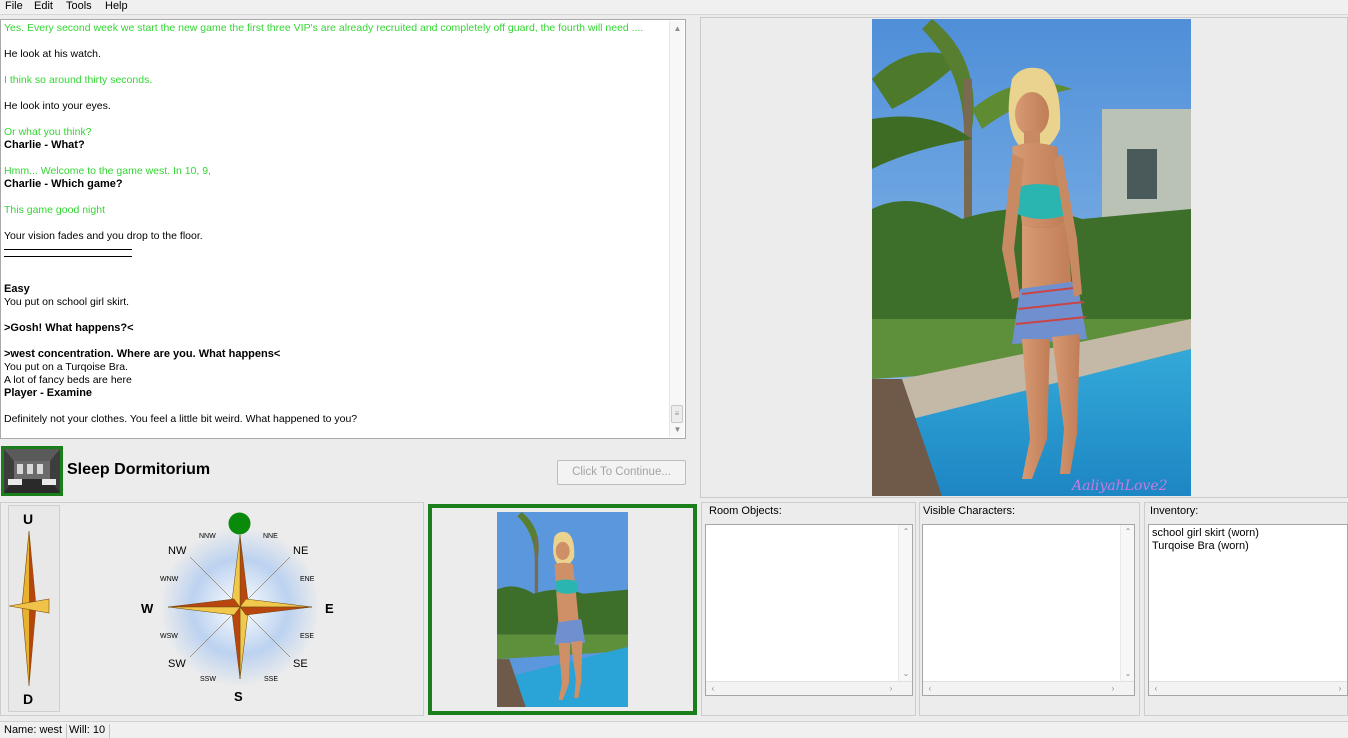 The image size is (1348, 738). What do you see at coordinates (147, 608) in the screenshot?
I see `compass-w: W` at bounding box center [147, 608].